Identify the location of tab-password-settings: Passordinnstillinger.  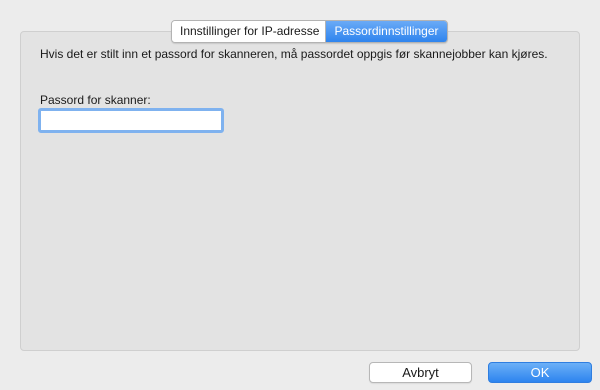
(386, 31).